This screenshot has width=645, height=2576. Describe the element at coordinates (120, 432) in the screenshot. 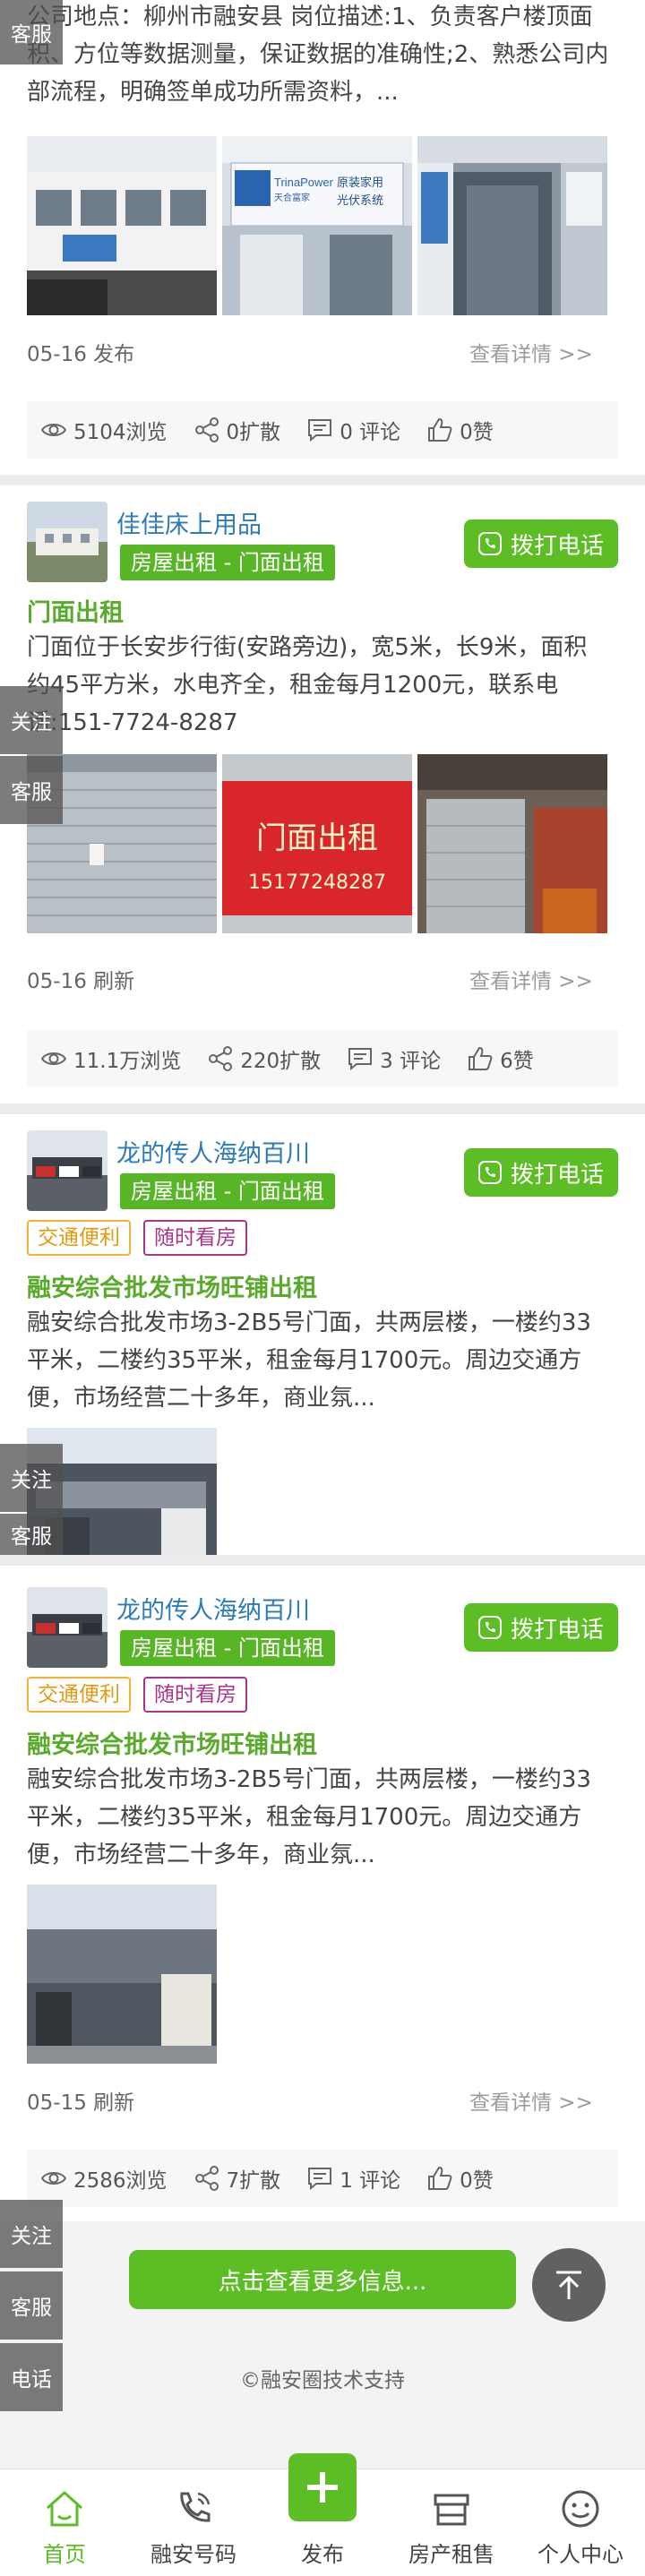

I see `views-count: 5104浏览` at that location.